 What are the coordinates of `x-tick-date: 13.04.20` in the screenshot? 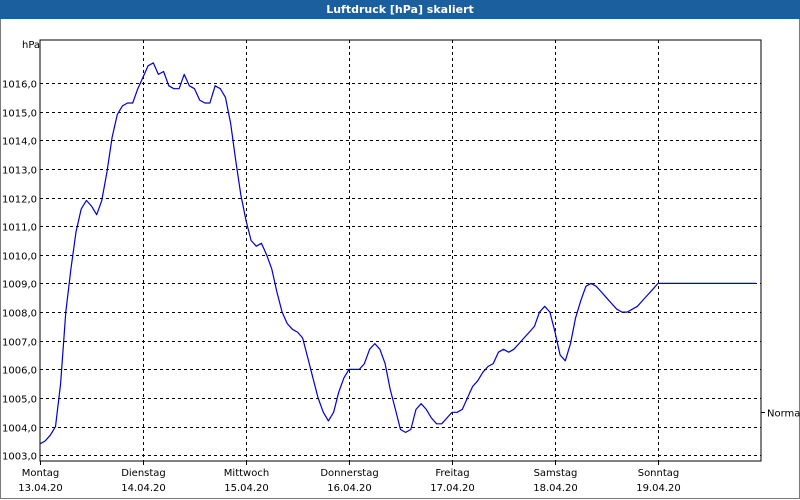 It's located at (40, 488).